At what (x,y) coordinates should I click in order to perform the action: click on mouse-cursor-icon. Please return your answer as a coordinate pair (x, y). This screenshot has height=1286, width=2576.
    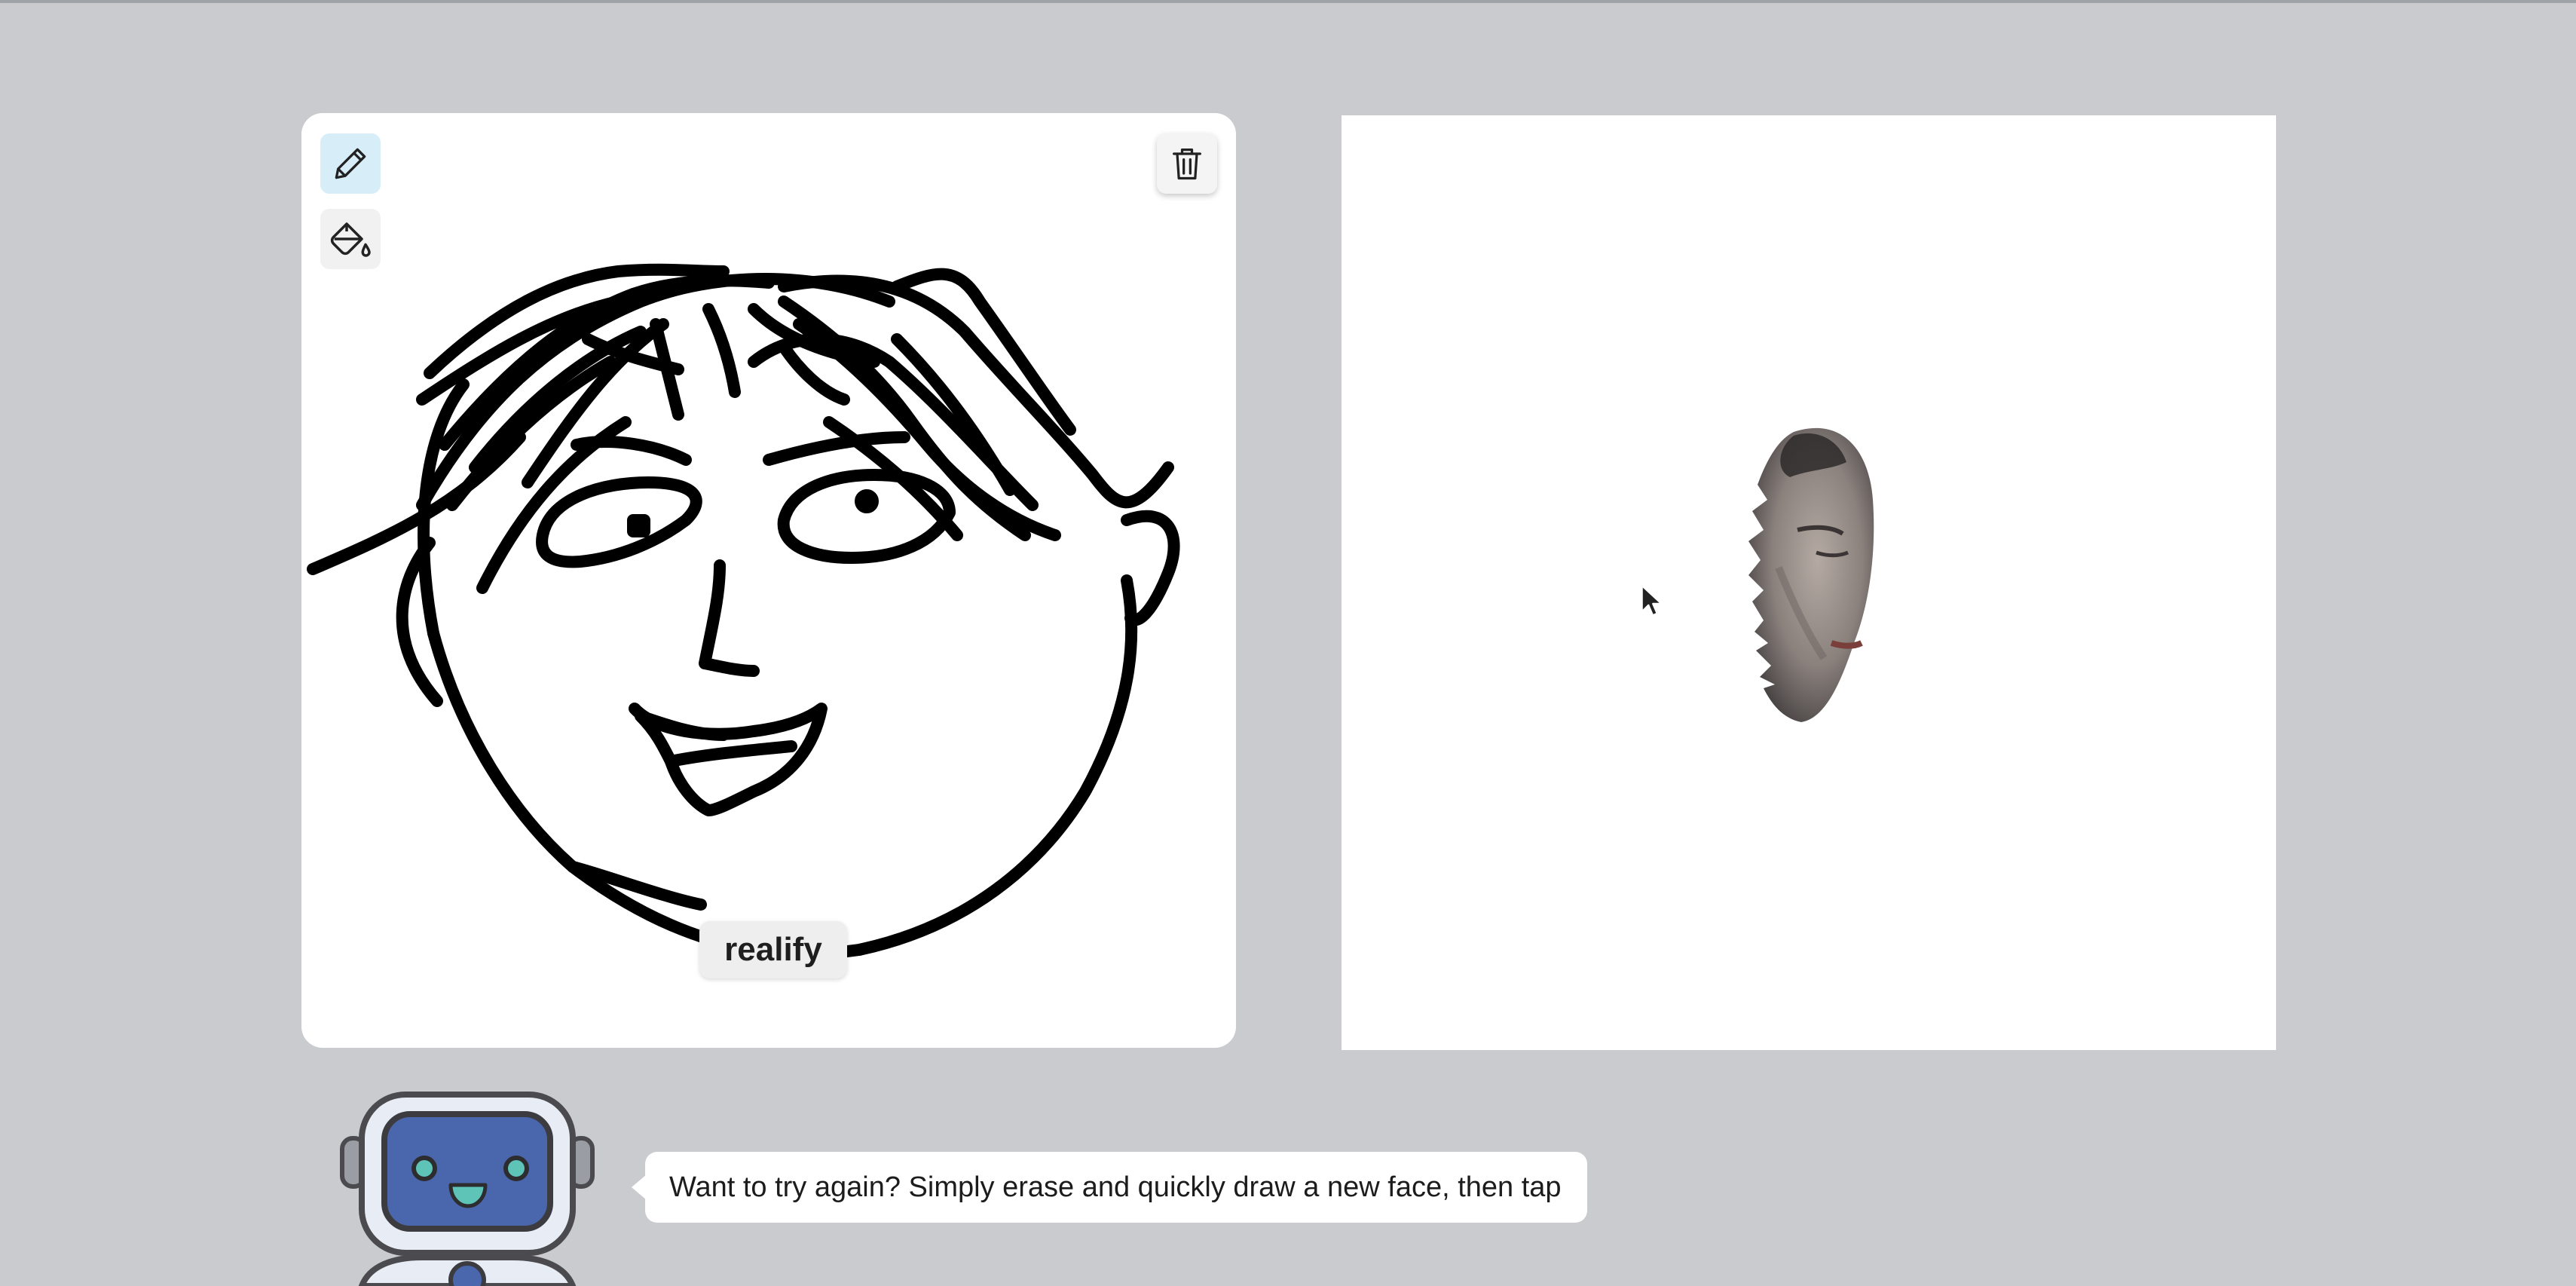
    Looking at the image, I should click on (1652, 600).